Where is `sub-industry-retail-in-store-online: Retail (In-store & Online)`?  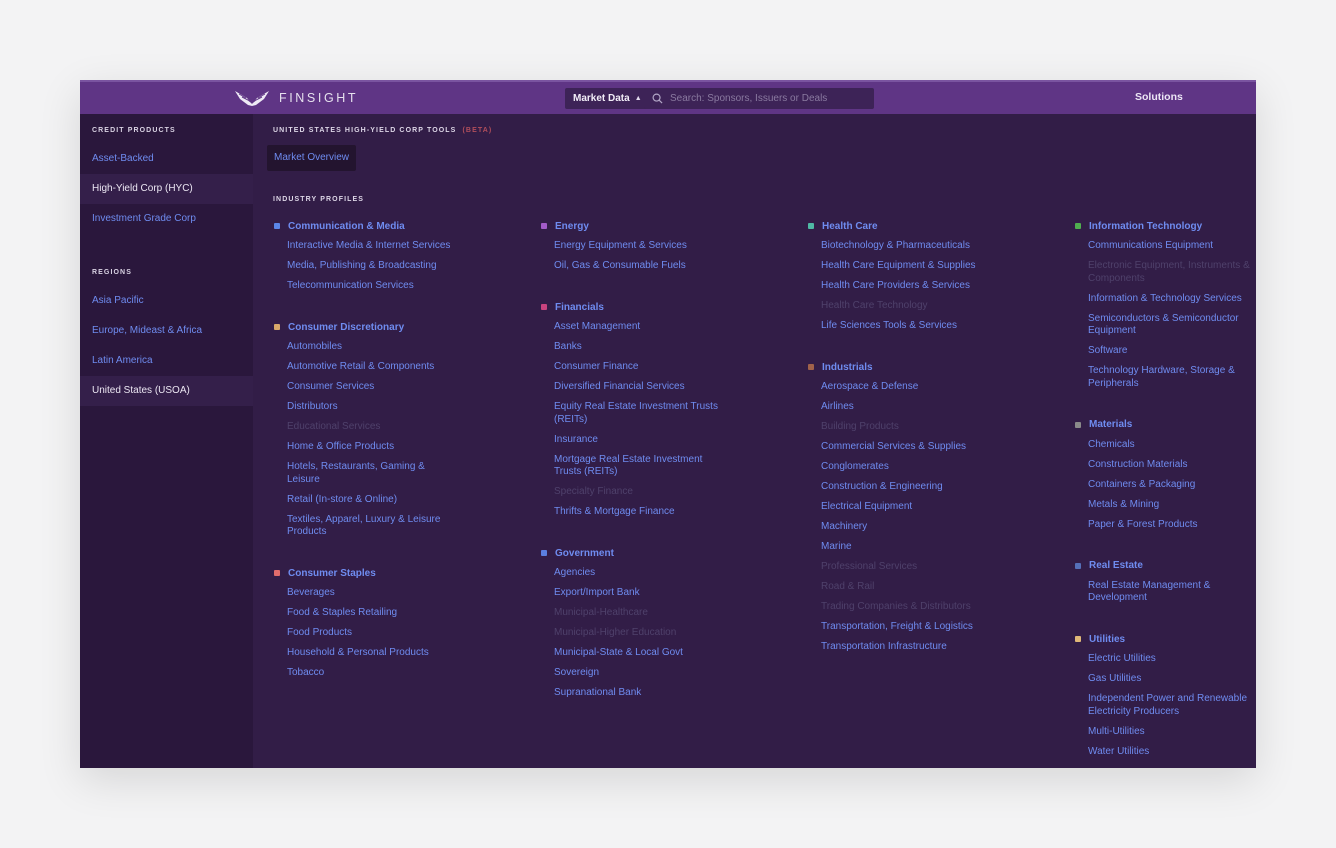
sub-industry-retail-in-store-online: Retail (In-store & Online) is located at coordinates (363, 500).